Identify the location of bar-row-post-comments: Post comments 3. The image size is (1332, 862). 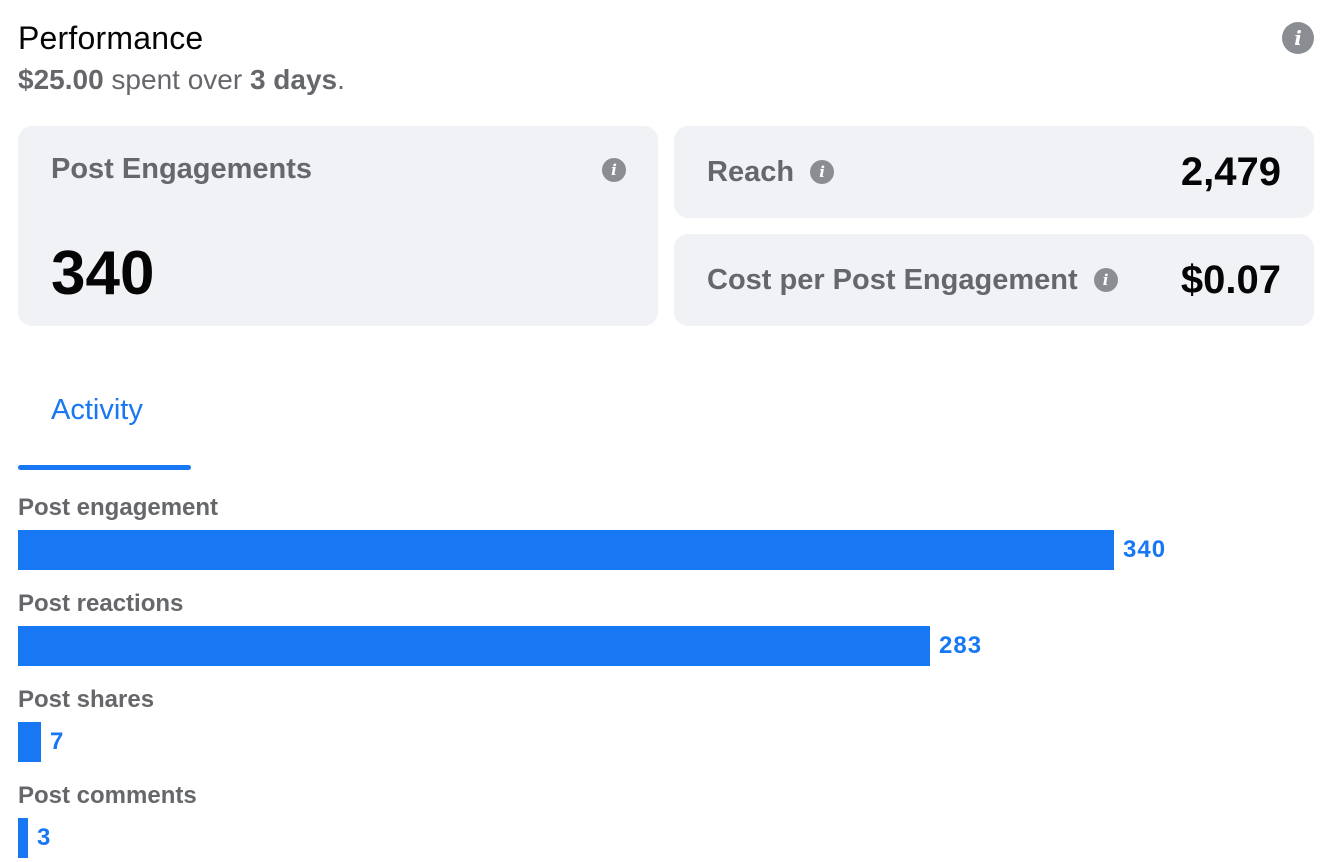
(666, 822).